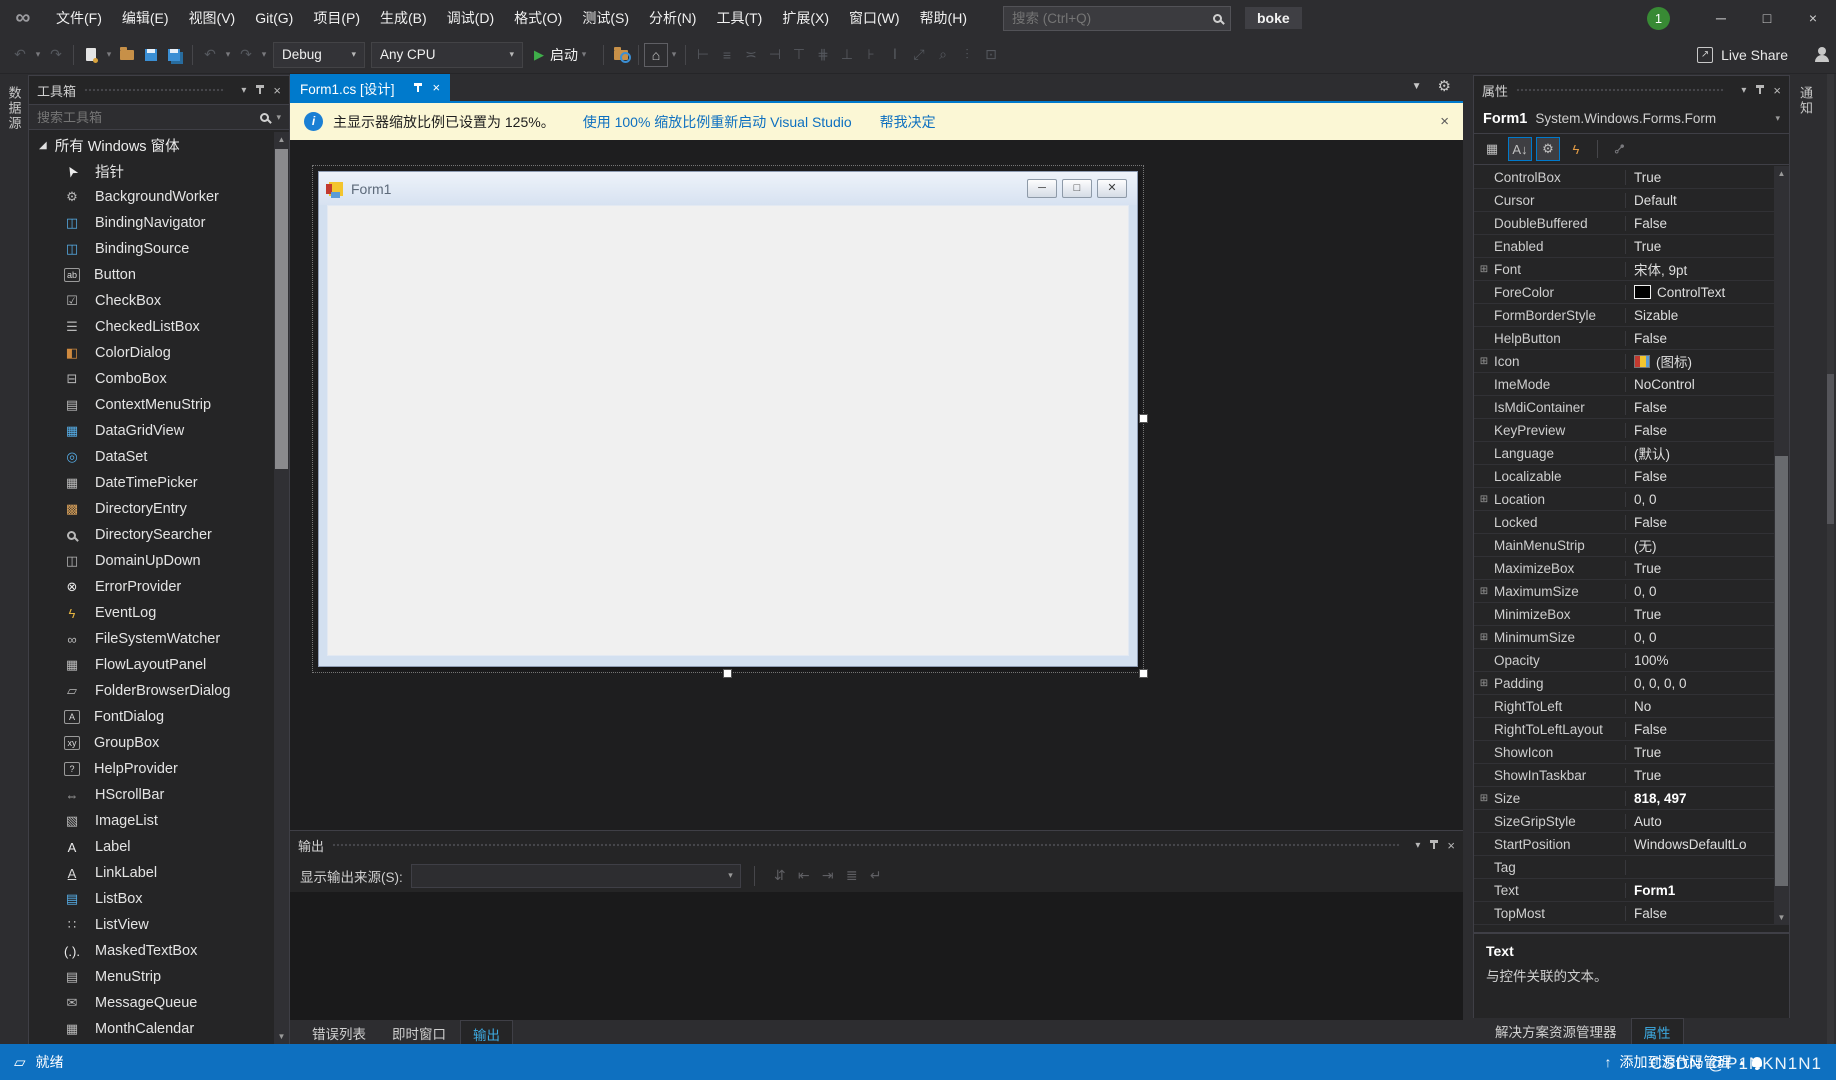 The image size is (1836, 1080). I want to click on property-value: (默认), so click(1652, 453).